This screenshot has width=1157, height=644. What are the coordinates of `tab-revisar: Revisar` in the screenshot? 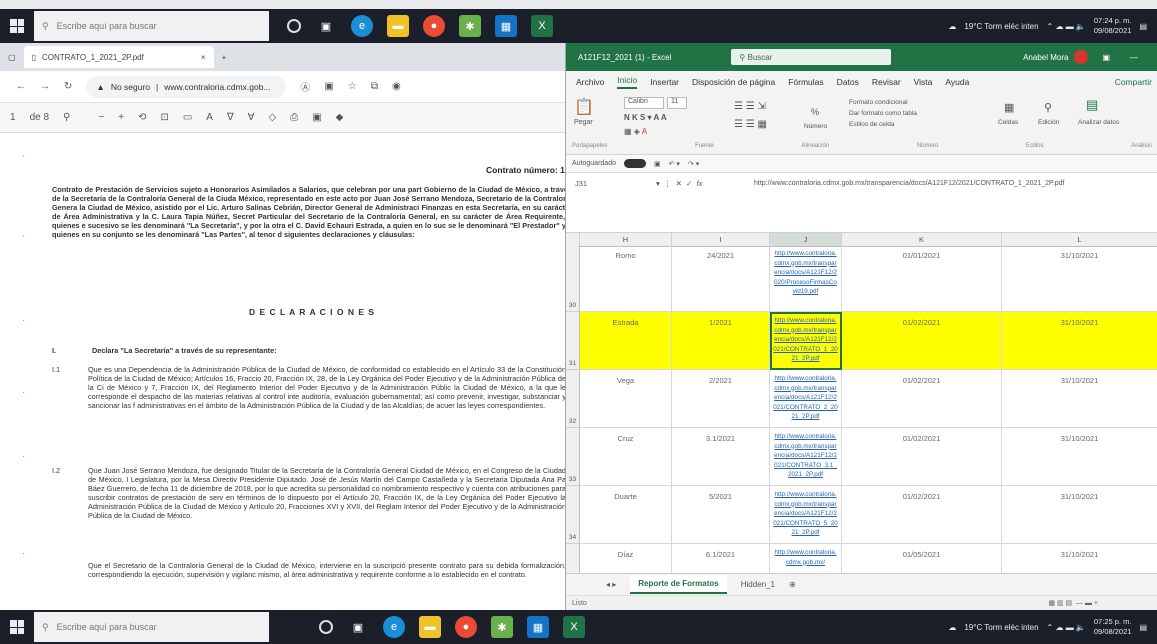 It's located at (886, 82).